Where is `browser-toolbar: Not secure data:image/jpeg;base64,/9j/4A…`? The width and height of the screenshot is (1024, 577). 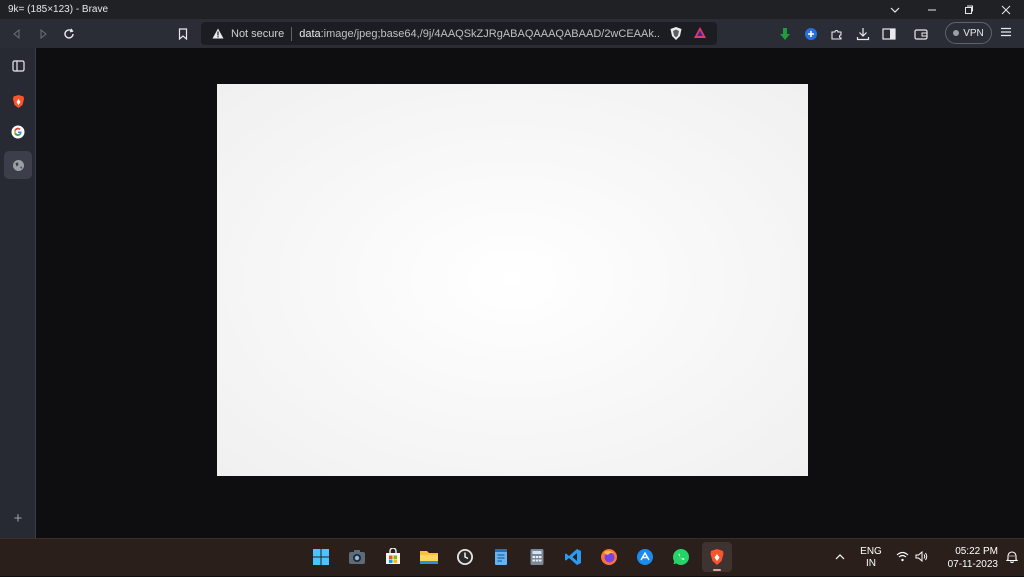
browser-toolbar: Not secure data:image/jpeg;base64,/9j/4A… is located at coordinates (512, 33).